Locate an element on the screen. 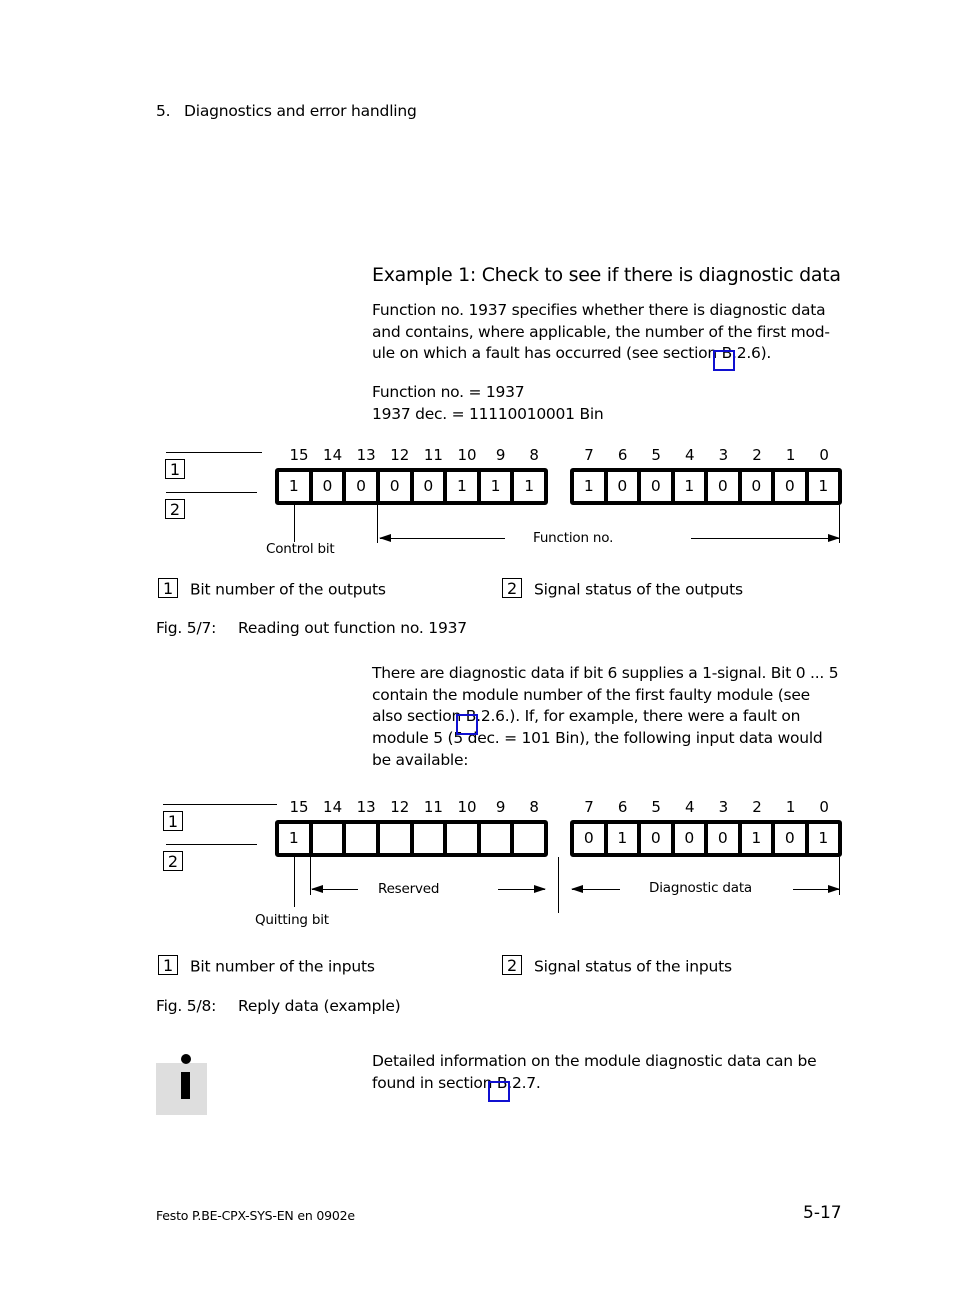 The height and width of the screenshot is (1306, 954). byte-separator is located at coordinates (558, 885).